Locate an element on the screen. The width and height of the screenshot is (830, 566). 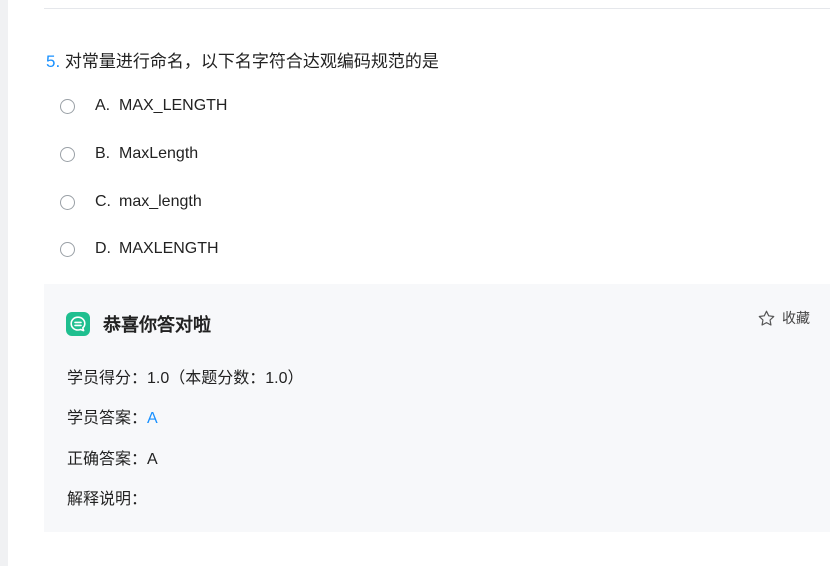
collect-button: 收藏 is located at coordinates (783, 318).